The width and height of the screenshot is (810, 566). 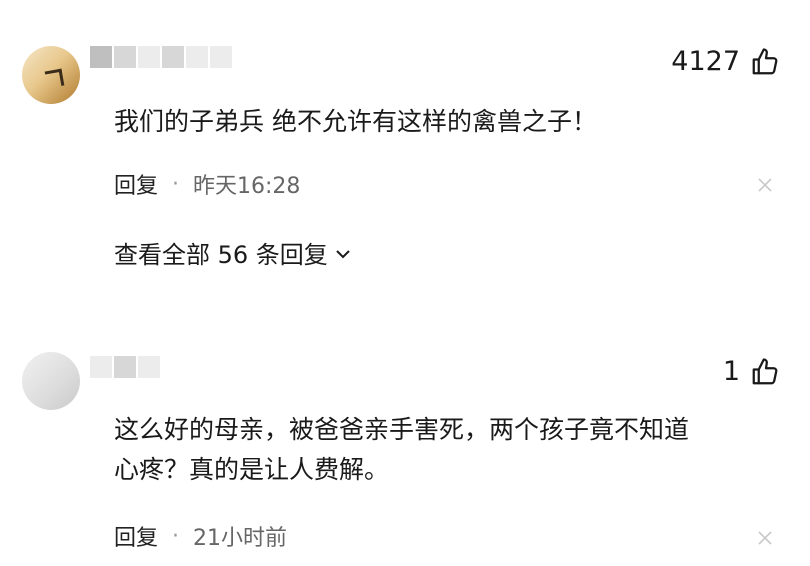 I want to click on like-button: 1, so click(x=751, y=371).